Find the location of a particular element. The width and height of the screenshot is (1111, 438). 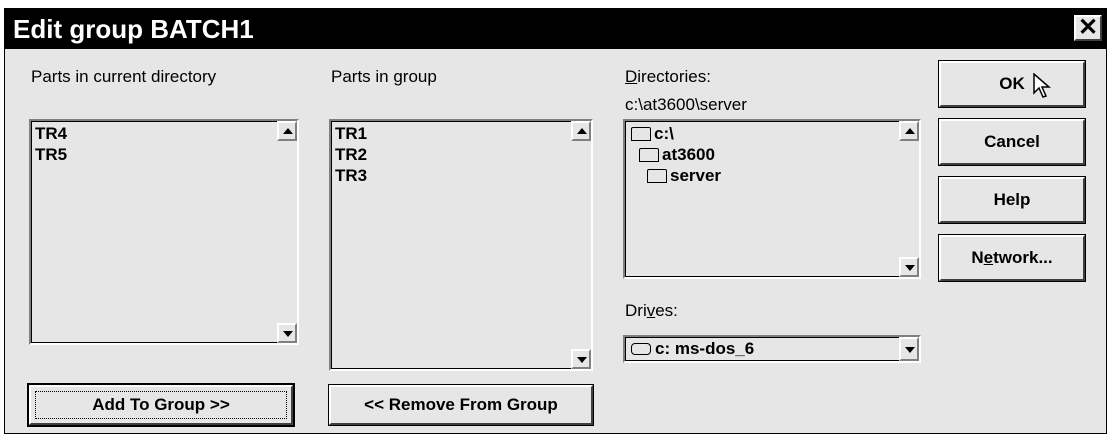

remove-from-group-button: << Remove From Group is located at coordinates (461, 405).